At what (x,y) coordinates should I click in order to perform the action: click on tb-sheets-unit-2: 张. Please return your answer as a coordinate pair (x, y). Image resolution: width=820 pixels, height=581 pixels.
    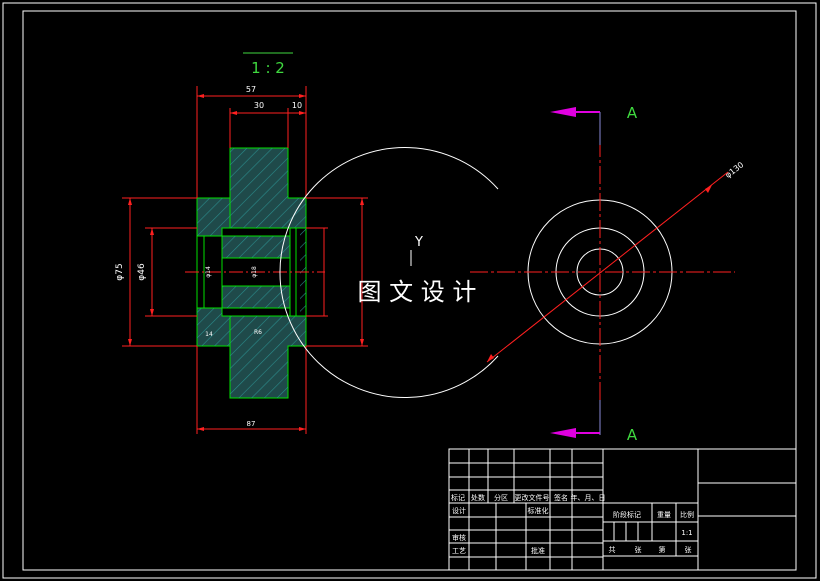
    Looking at the image, I should click on (688, 549).